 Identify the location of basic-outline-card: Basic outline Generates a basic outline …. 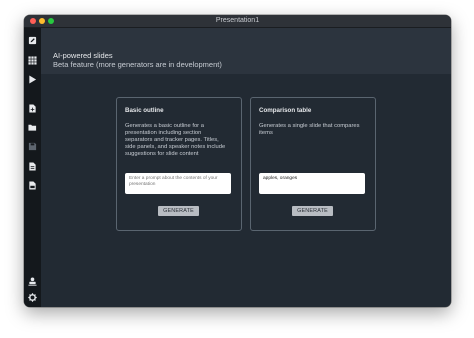
(179, 164).